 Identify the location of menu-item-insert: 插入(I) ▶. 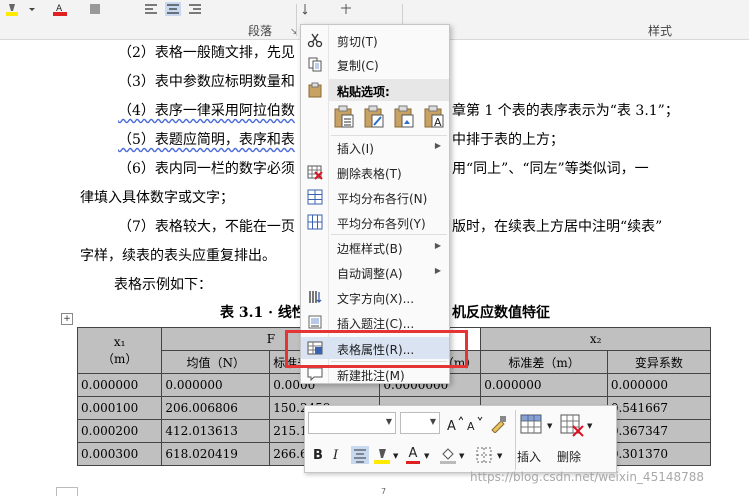
(375, 147).